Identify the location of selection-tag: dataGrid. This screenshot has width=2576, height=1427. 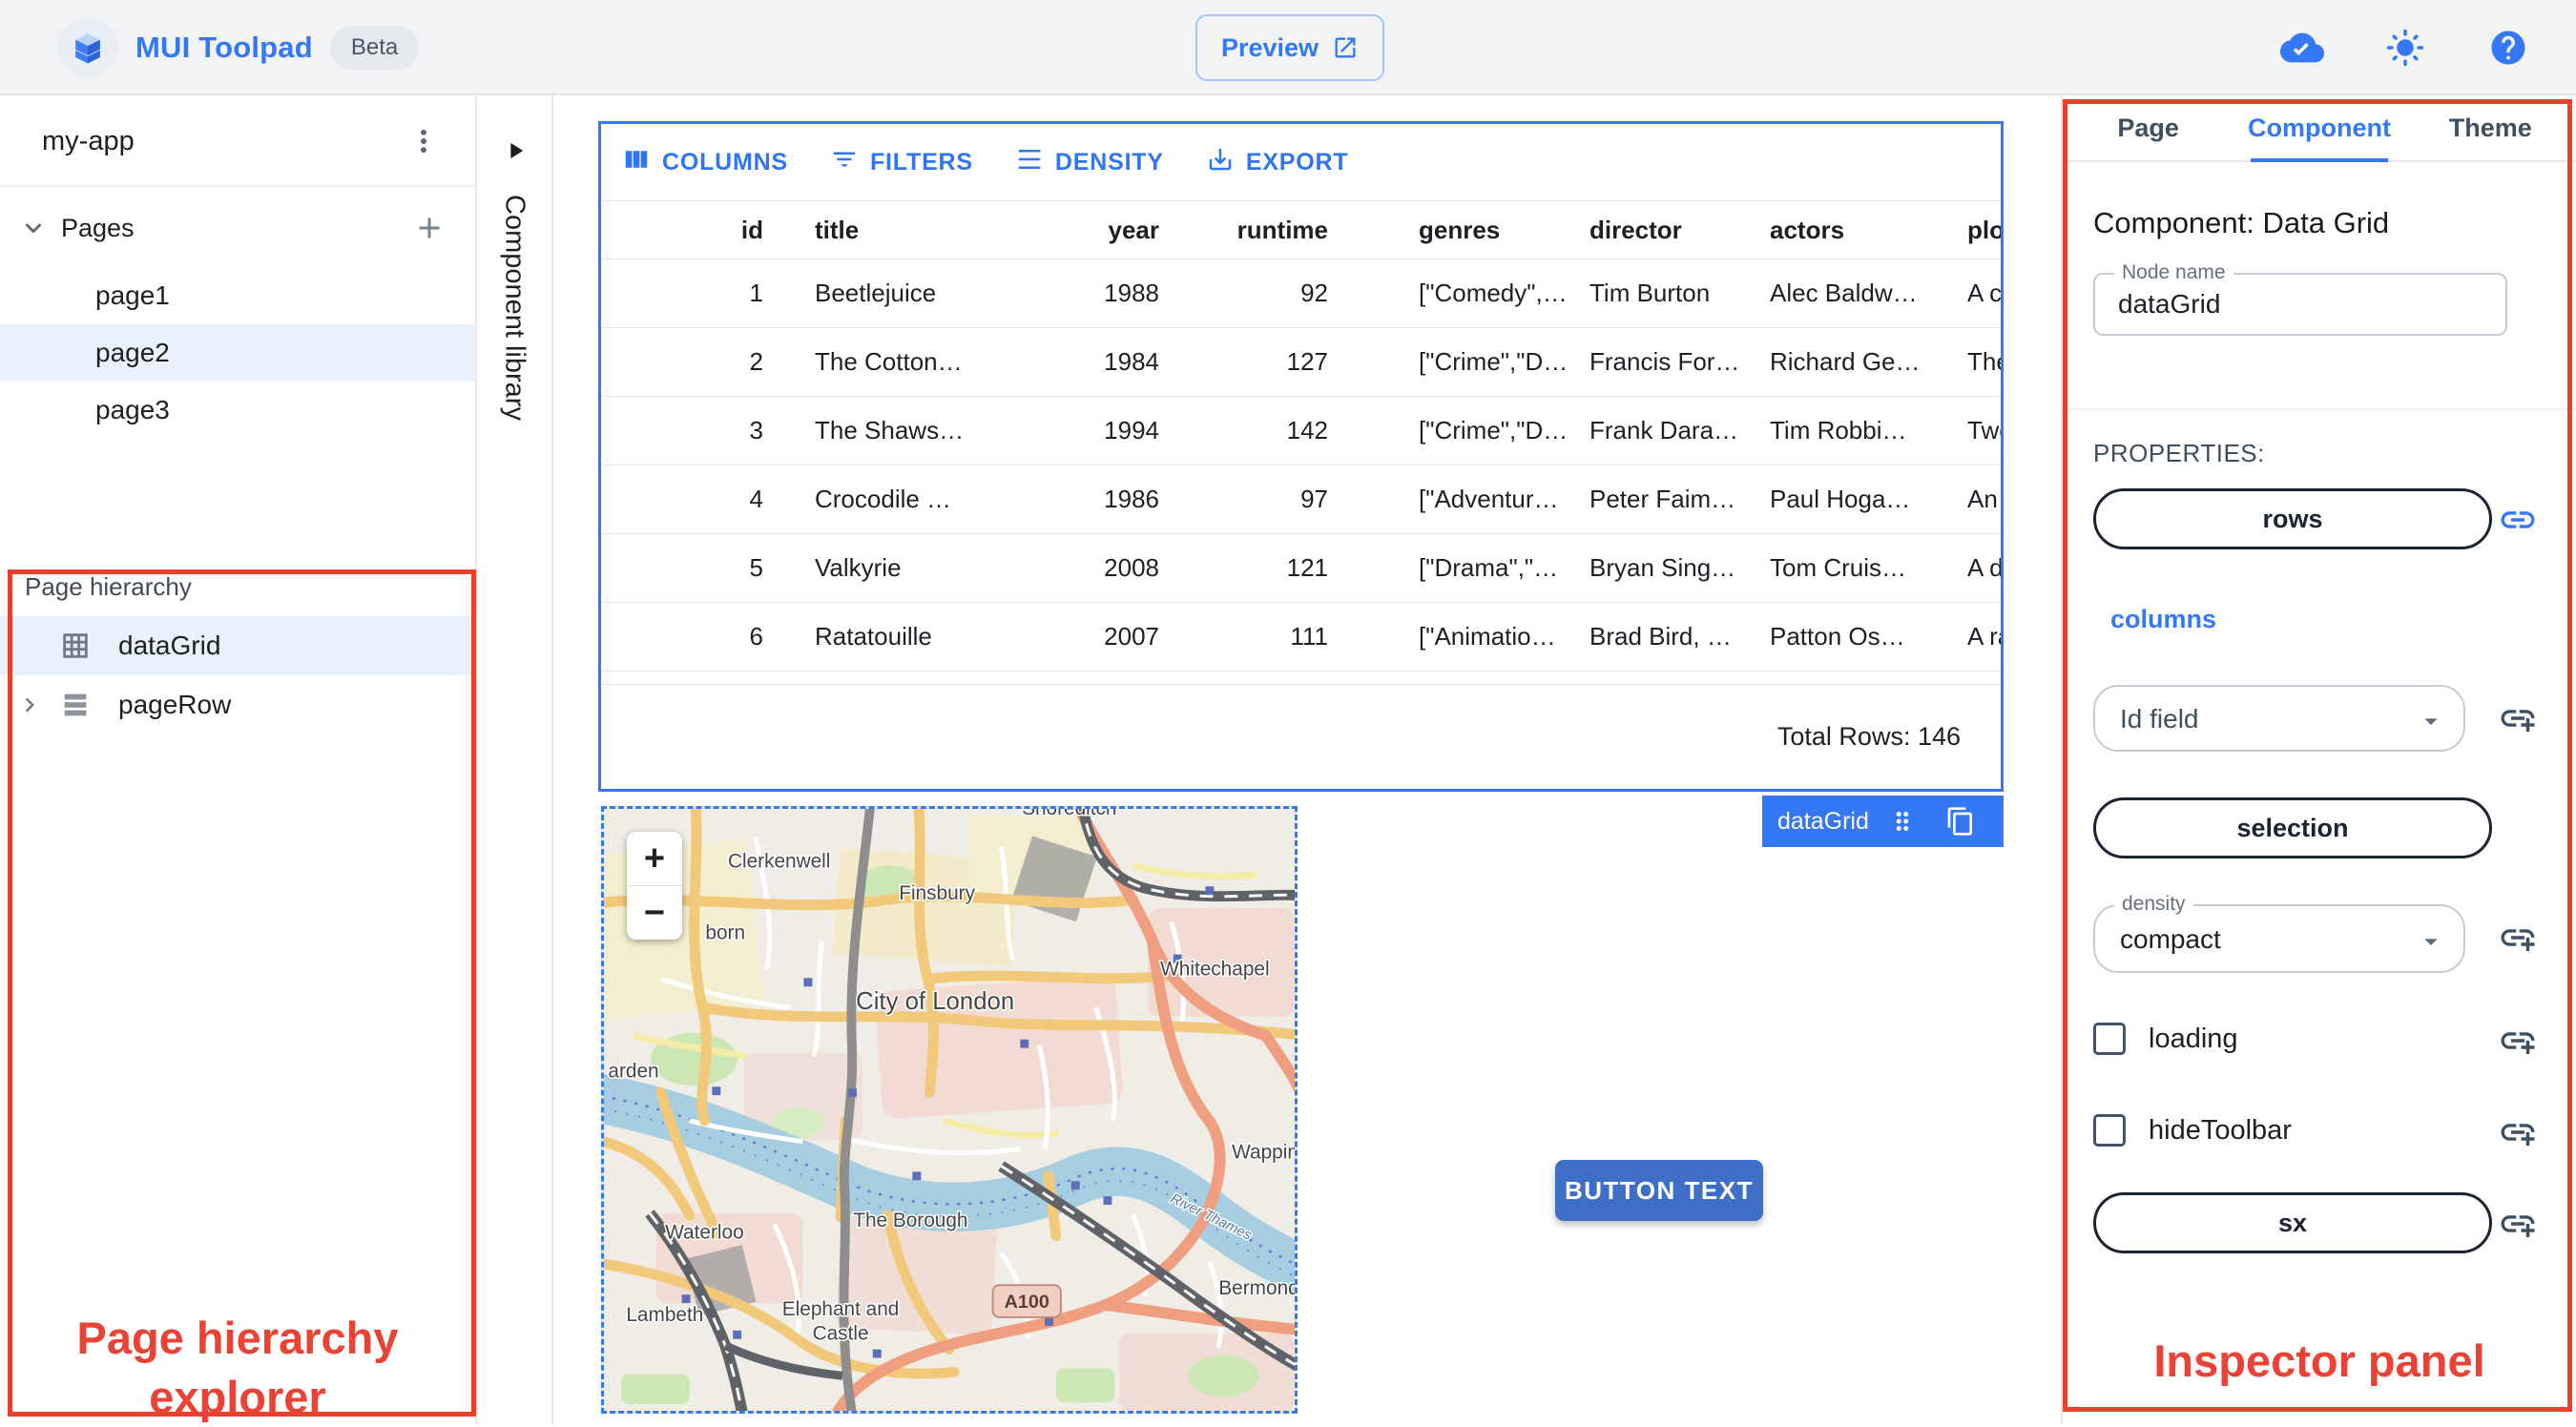
(1893, 821).